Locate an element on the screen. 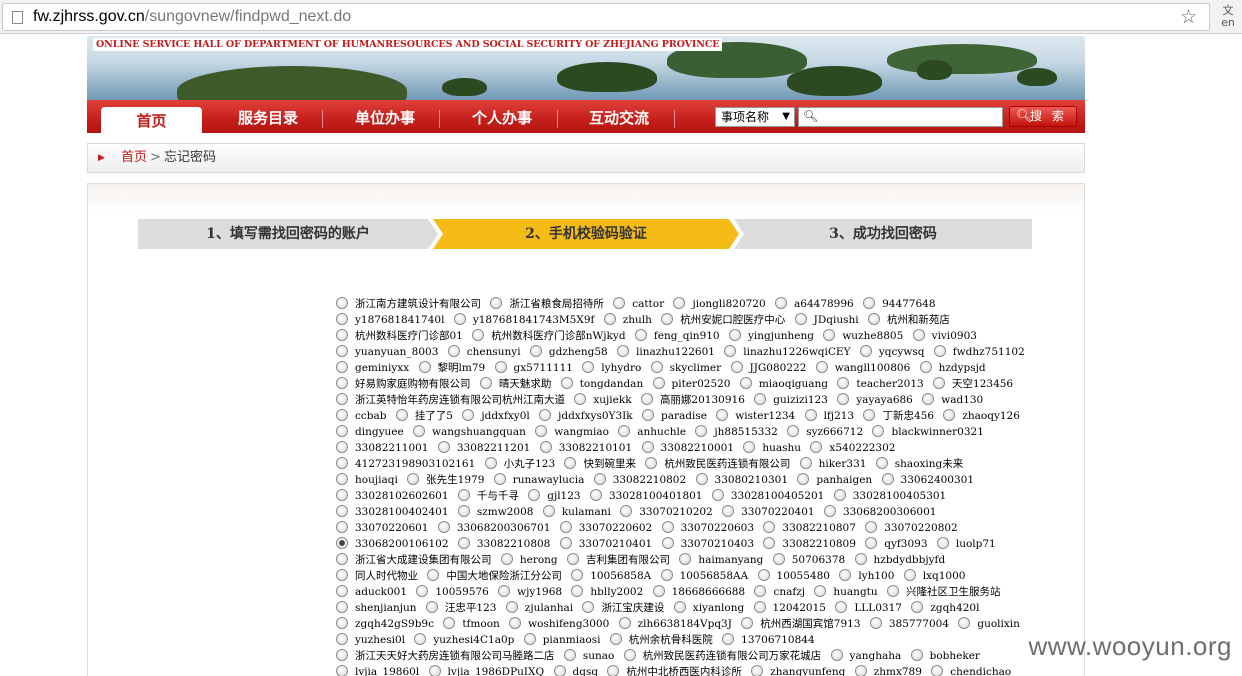  account-option: JDqiushi is located at coordinates (824, 319).